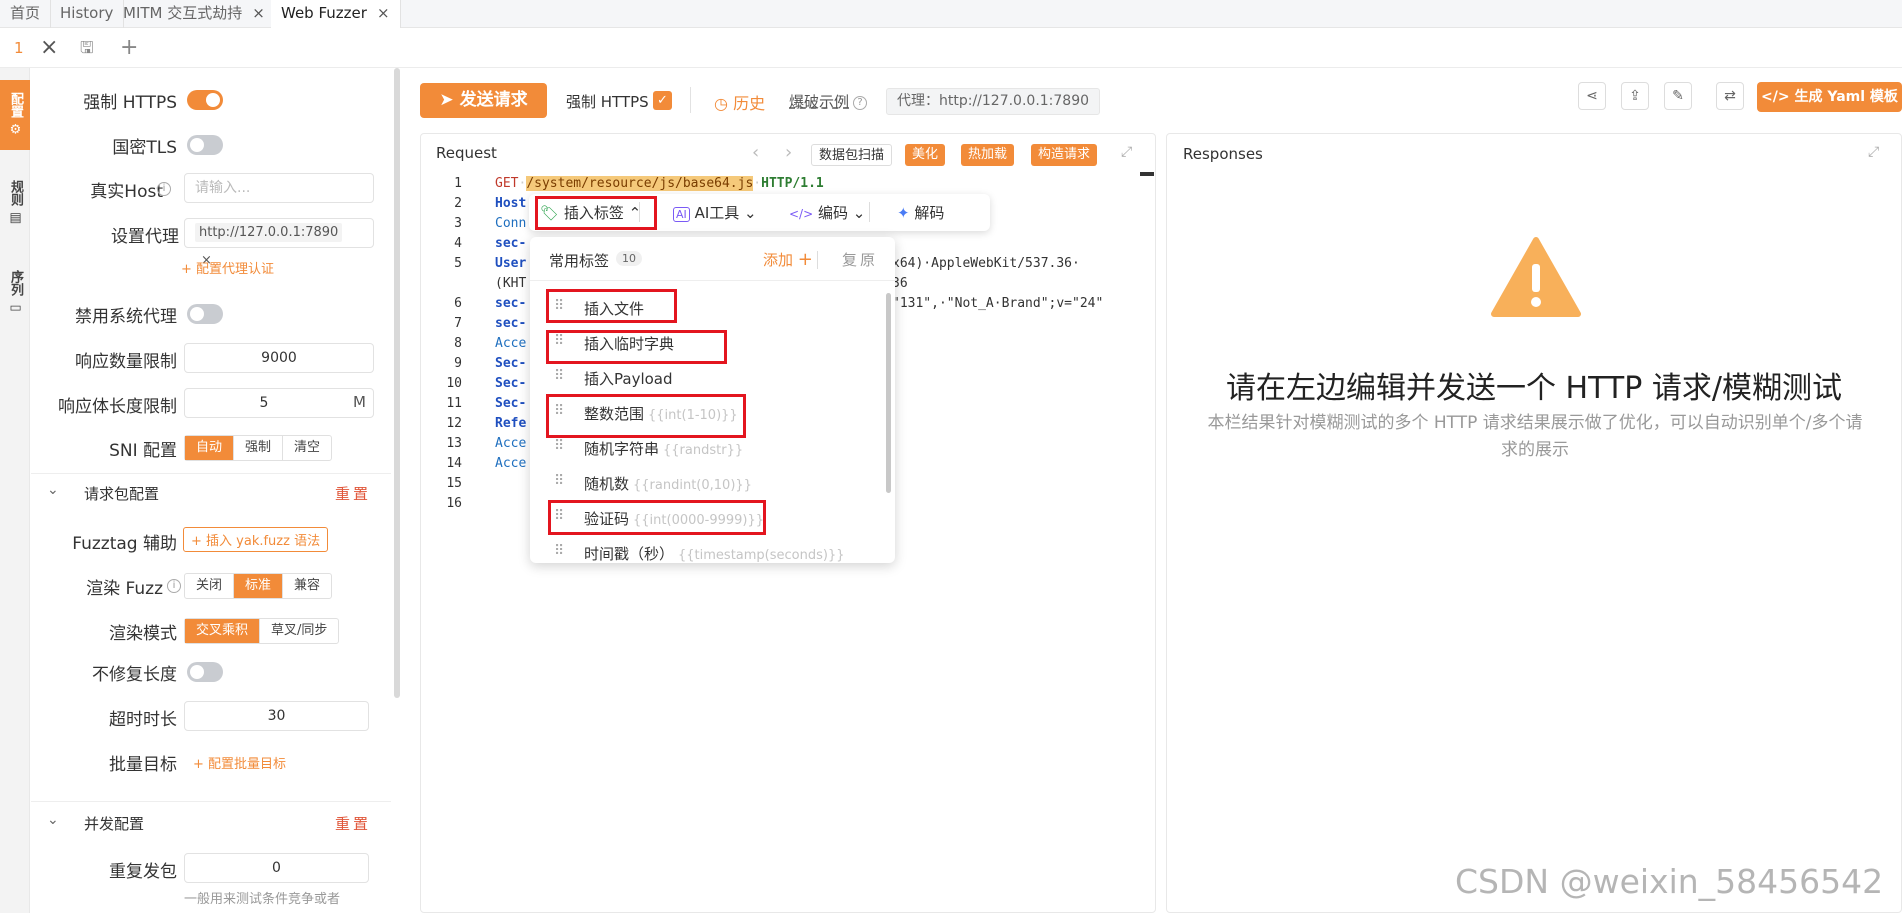  I want to click on render-fuzz-off: 关闭, so click(210, 586).